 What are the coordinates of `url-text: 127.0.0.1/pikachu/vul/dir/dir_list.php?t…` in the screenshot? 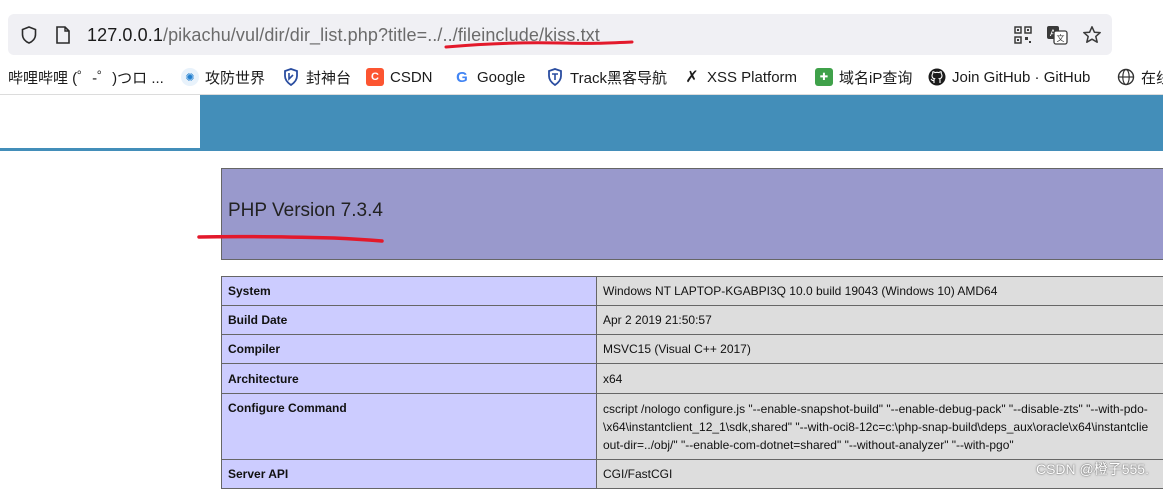 It's located at (343, 35).